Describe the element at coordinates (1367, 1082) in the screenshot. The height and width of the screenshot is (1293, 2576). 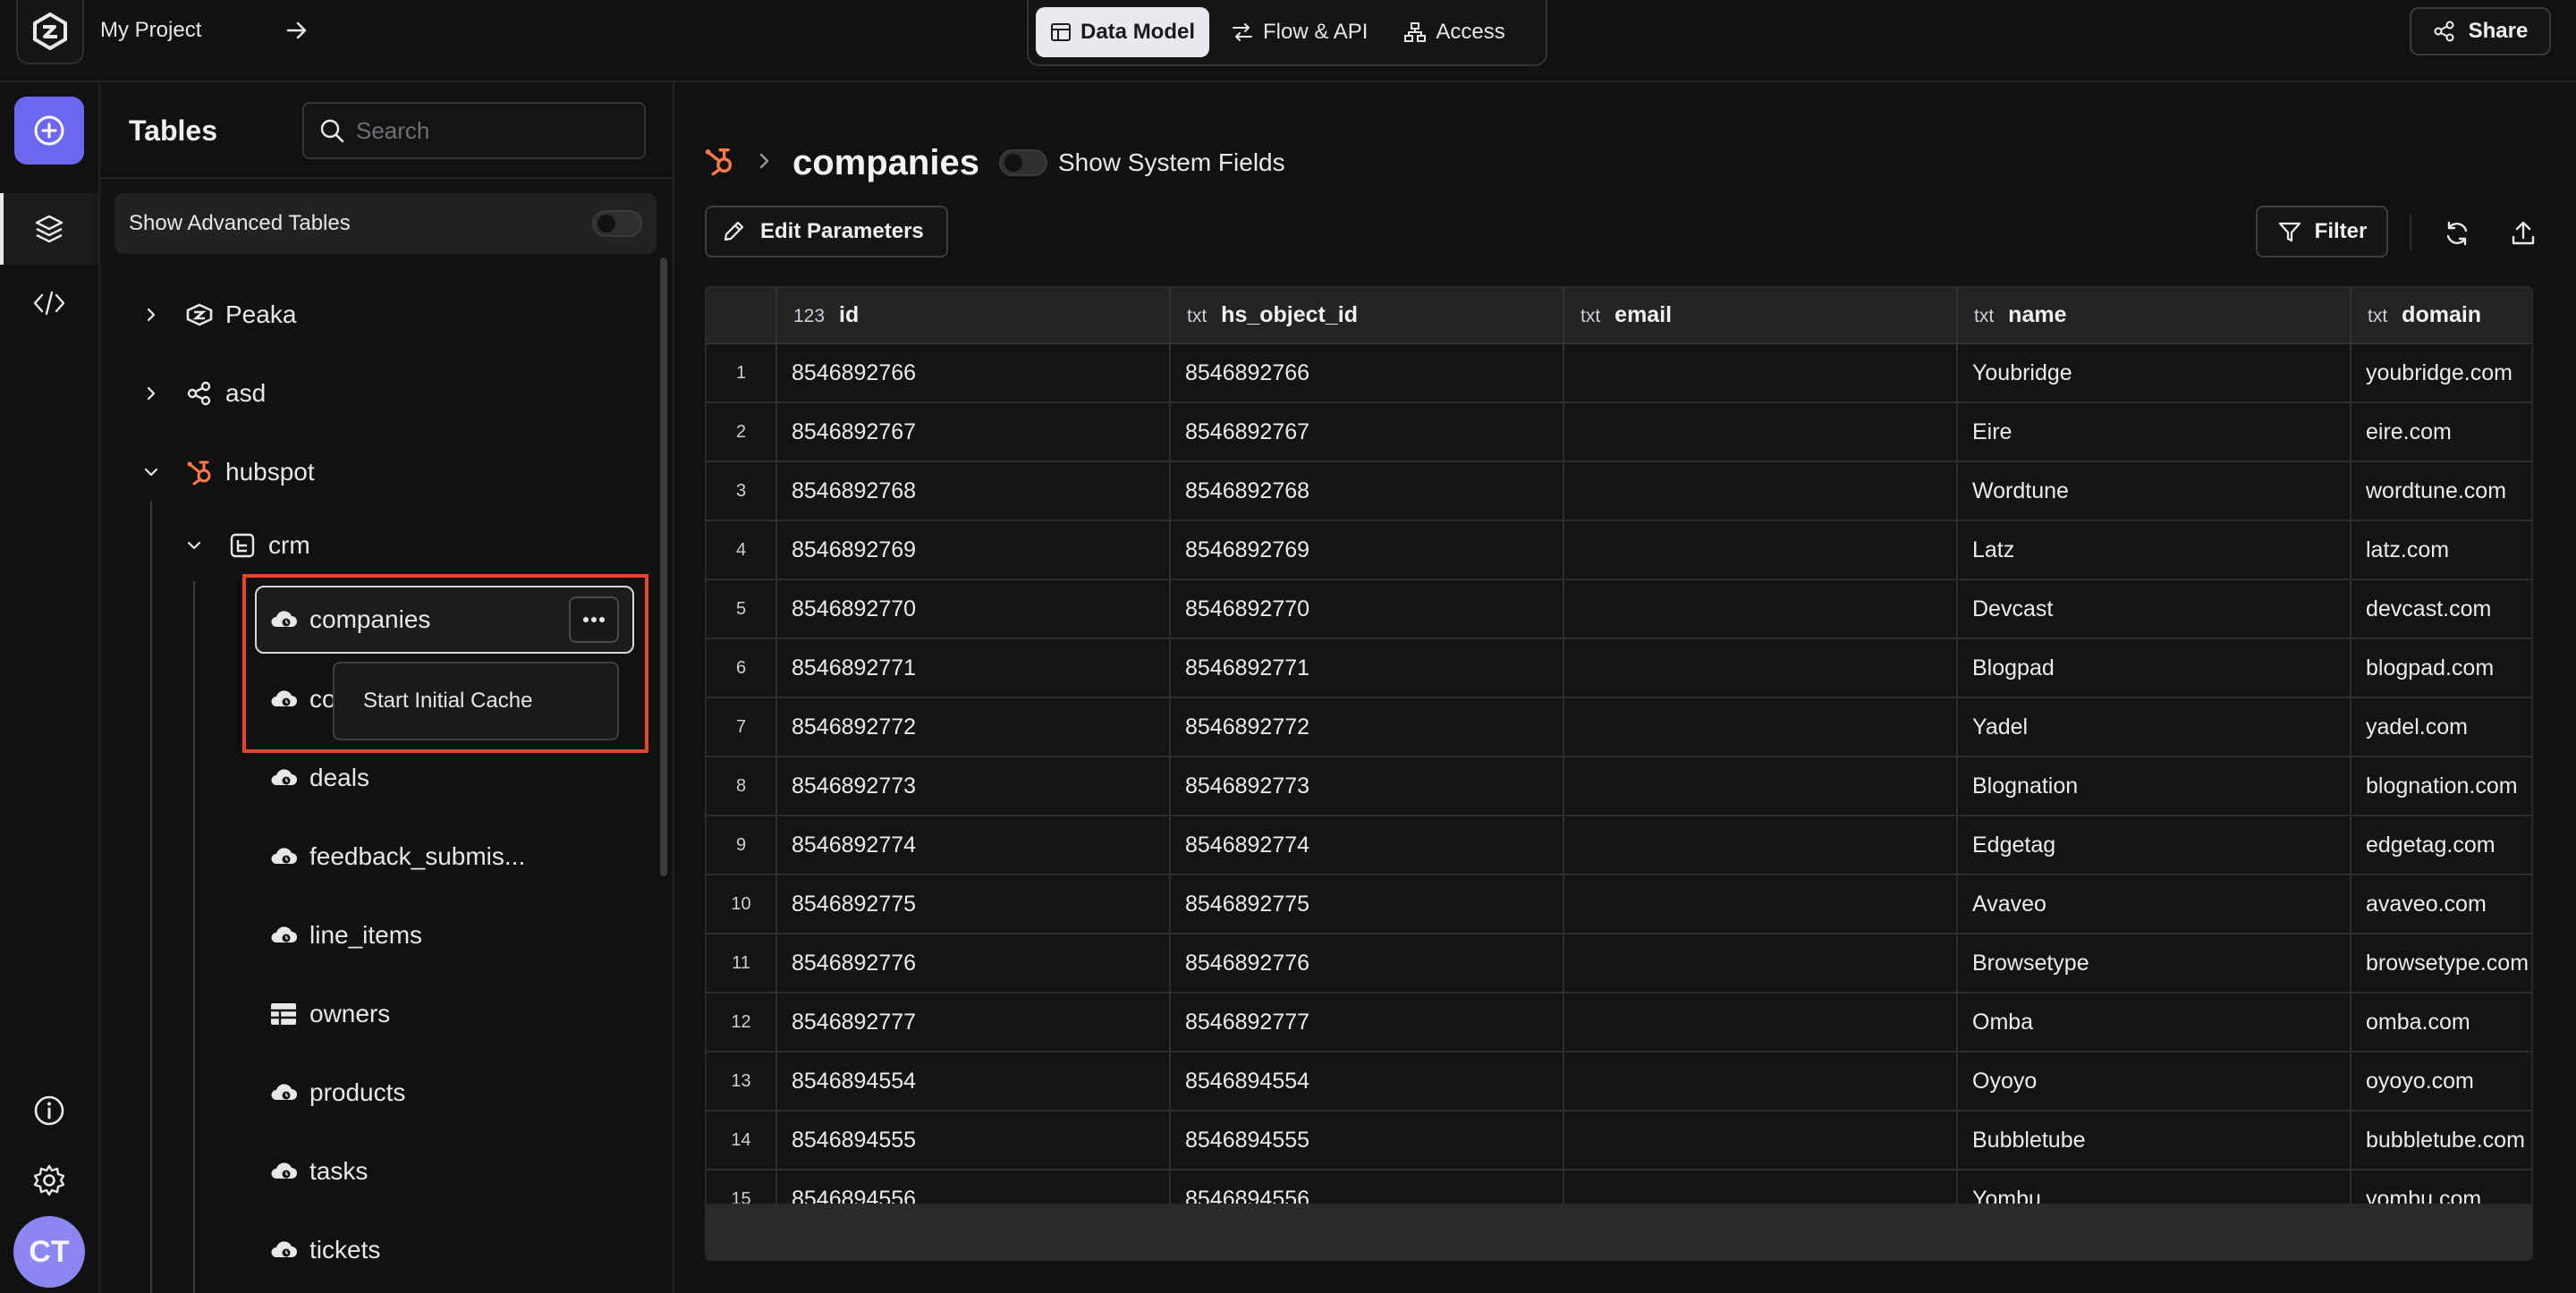
I see `cell-hs-object-id: 8546894554` at that location.